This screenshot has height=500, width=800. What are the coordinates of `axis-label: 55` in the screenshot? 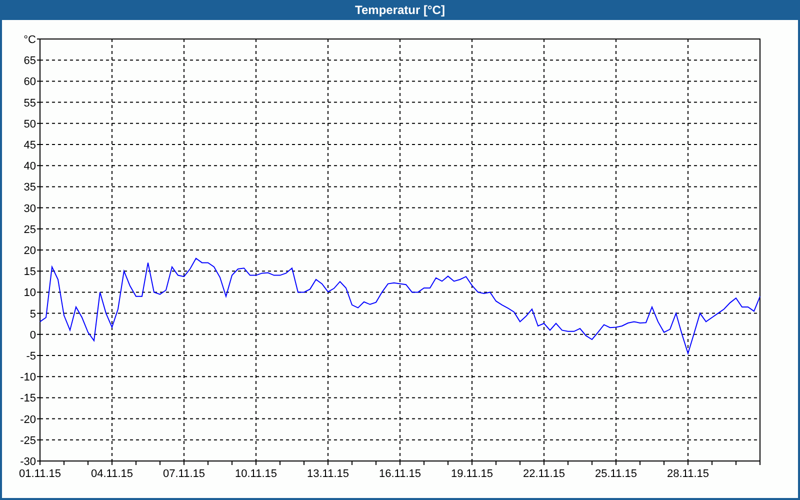 It's located at (30, 103).